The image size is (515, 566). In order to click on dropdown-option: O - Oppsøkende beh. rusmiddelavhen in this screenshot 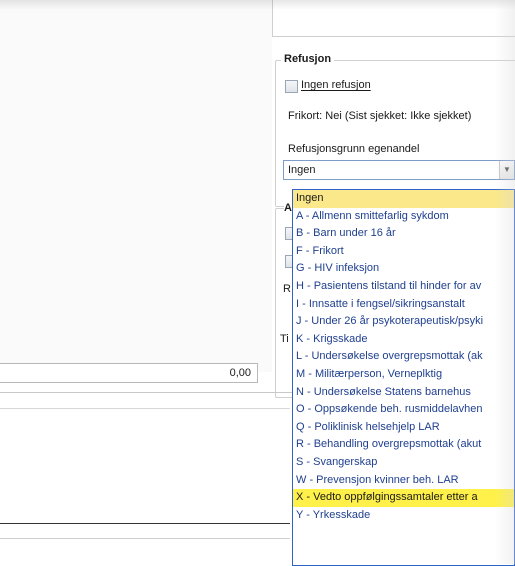, I will do `click(403, 410)`.